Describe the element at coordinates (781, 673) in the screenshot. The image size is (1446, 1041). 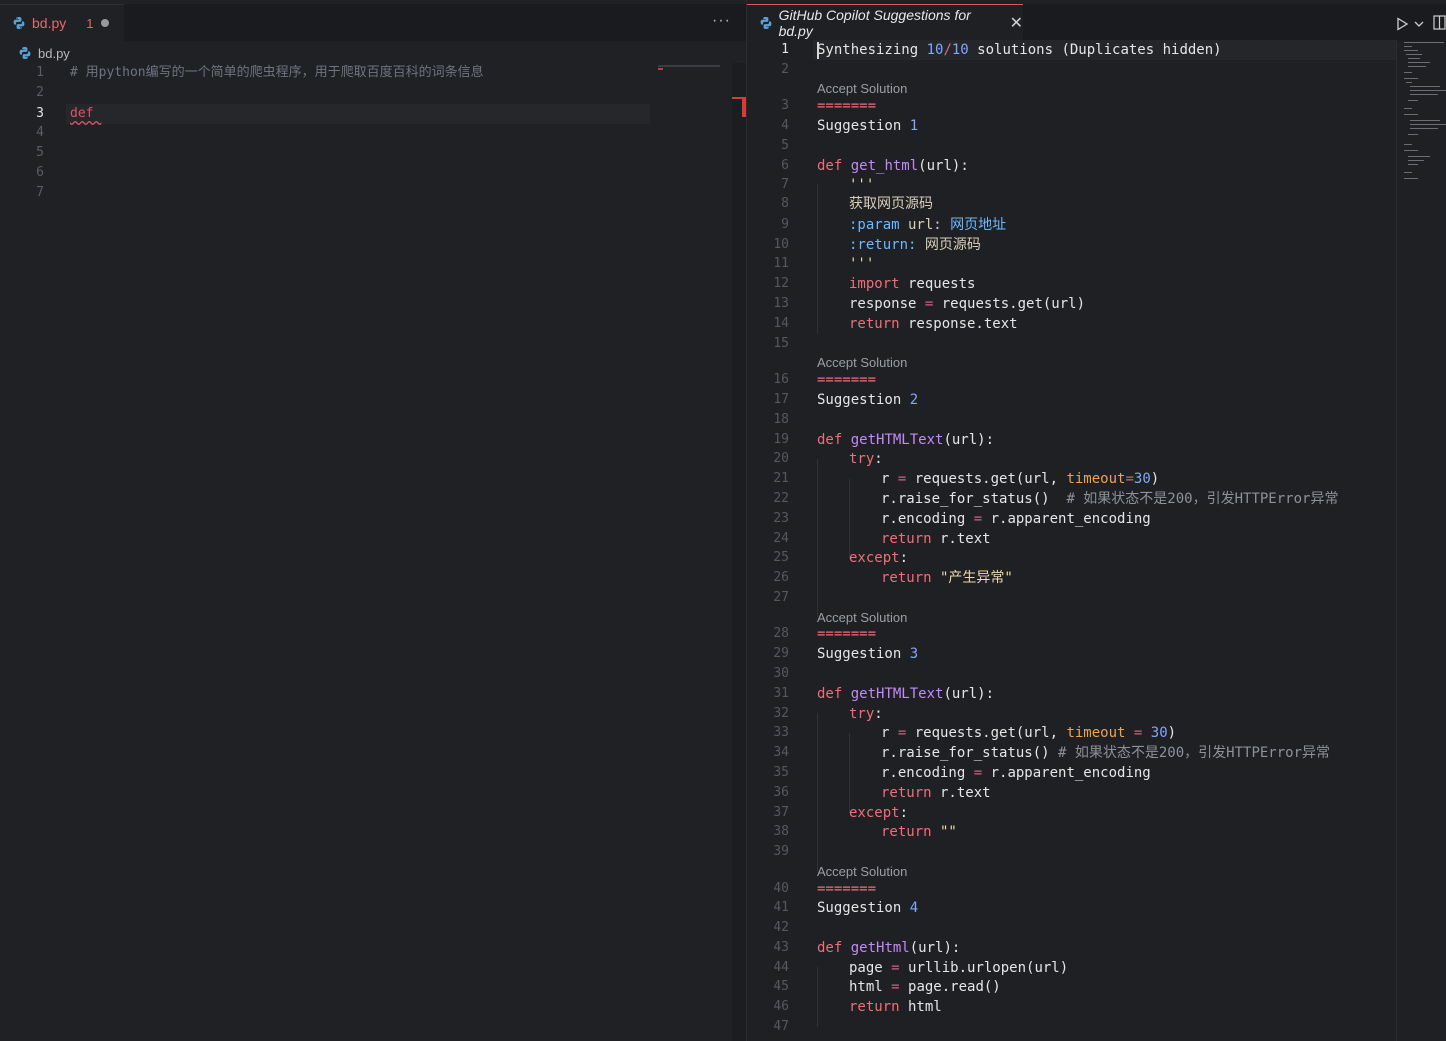
I see `line-number: 30` at that location.